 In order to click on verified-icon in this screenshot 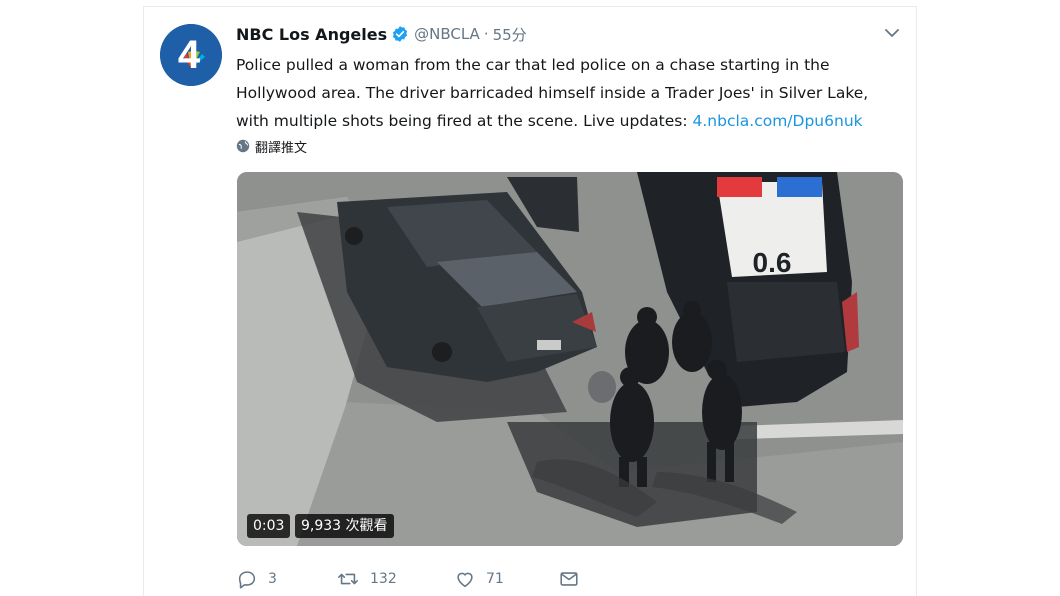, I will do `click(400, 34)`.